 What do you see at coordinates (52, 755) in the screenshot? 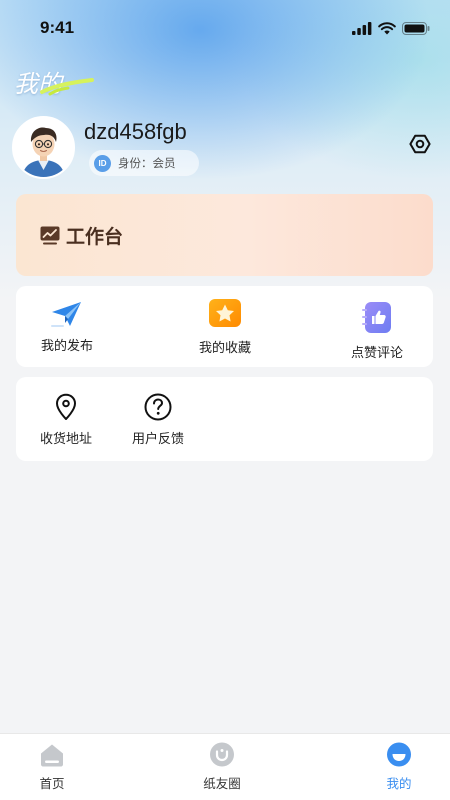
I see `home-icon` at bounding box center [52, 755].